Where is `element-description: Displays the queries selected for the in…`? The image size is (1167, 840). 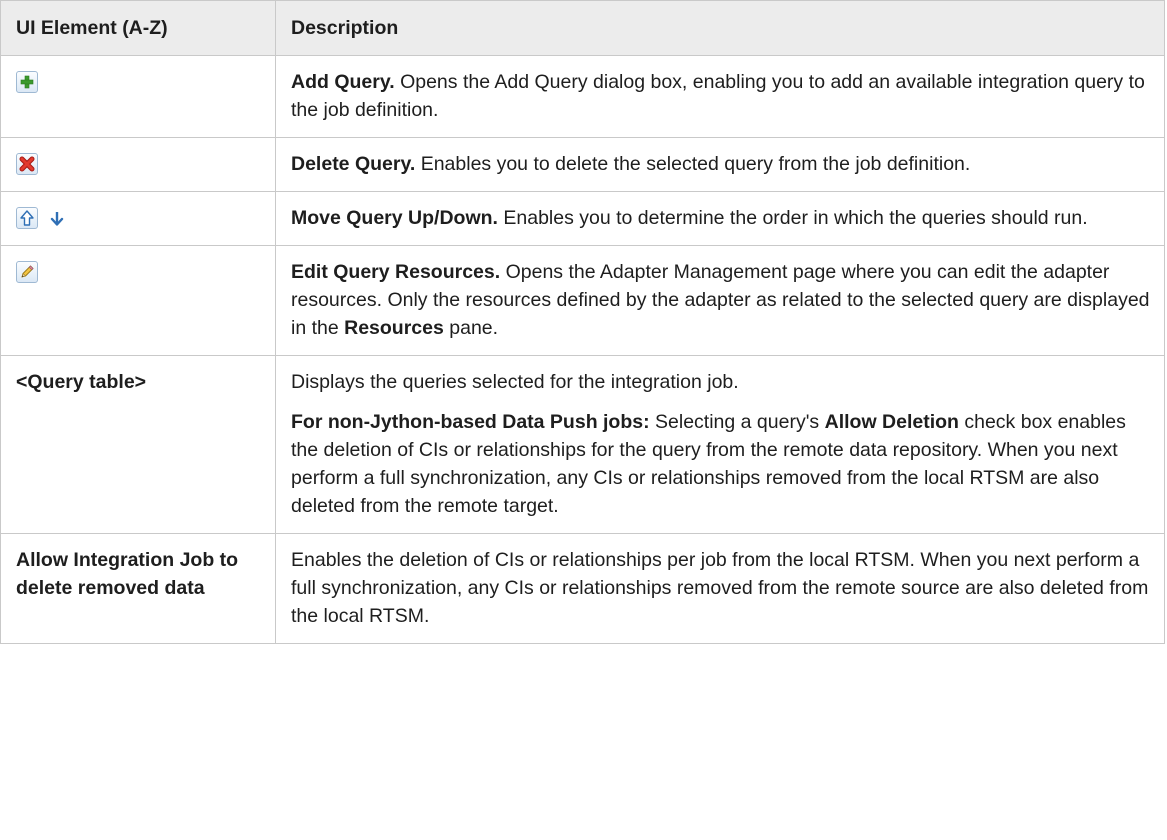 element-description: Displays the queries selected for the in… is located at coordinates (515, 382).